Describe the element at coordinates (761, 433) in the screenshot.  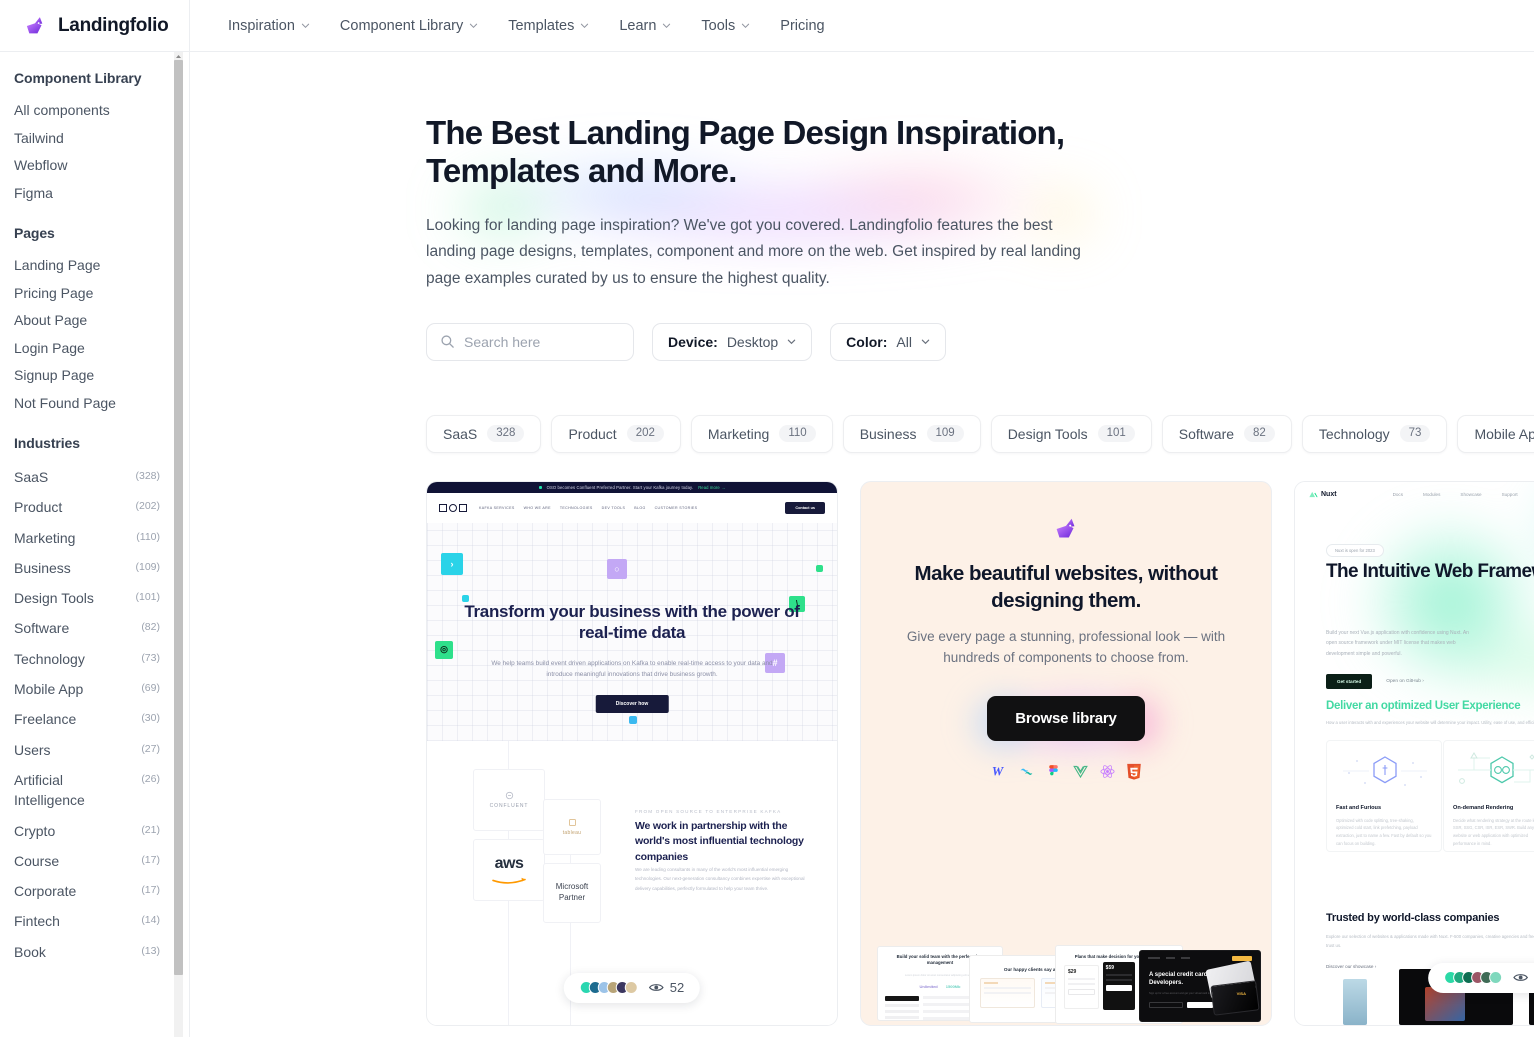
I see `category-chip-marketing: Marketing 110` at that location.